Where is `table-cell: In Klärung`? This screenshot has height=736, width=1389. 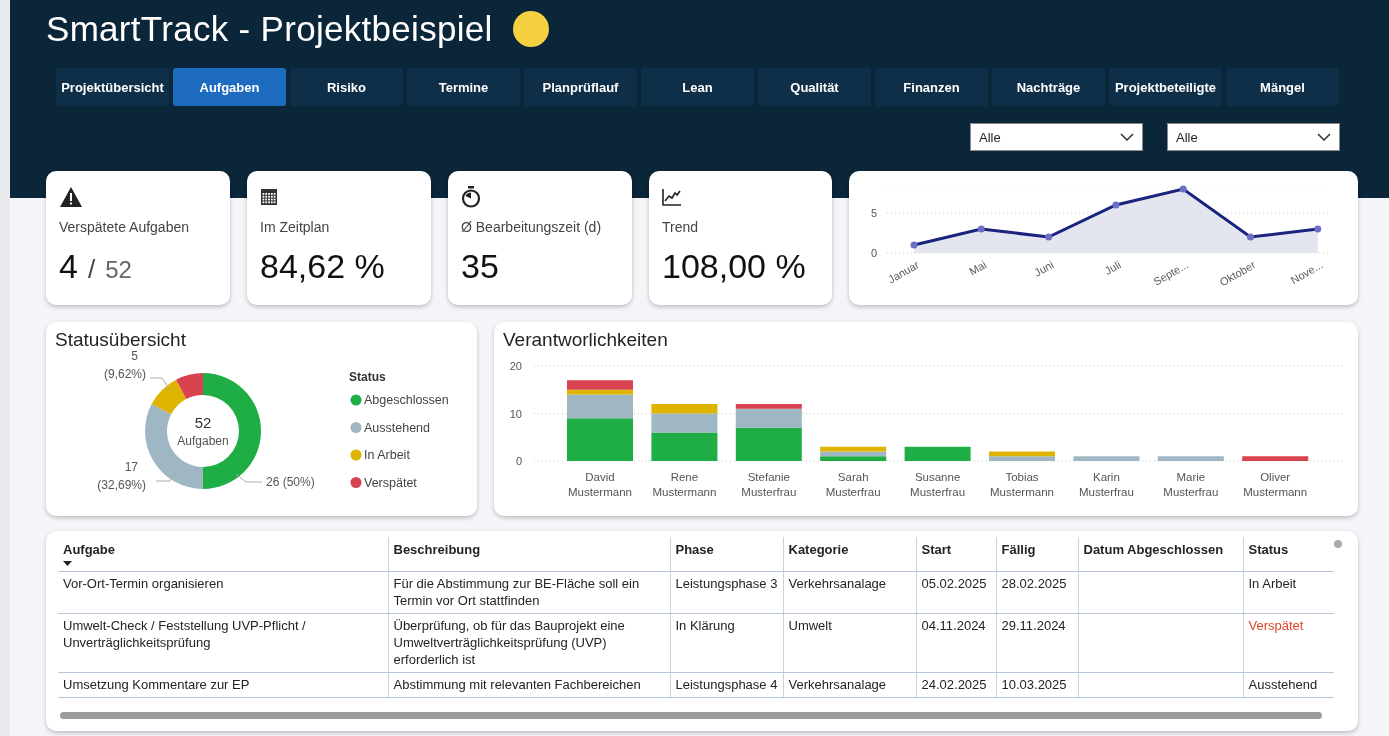 table-cell: In Klärung is located at coordinates (726, 642).